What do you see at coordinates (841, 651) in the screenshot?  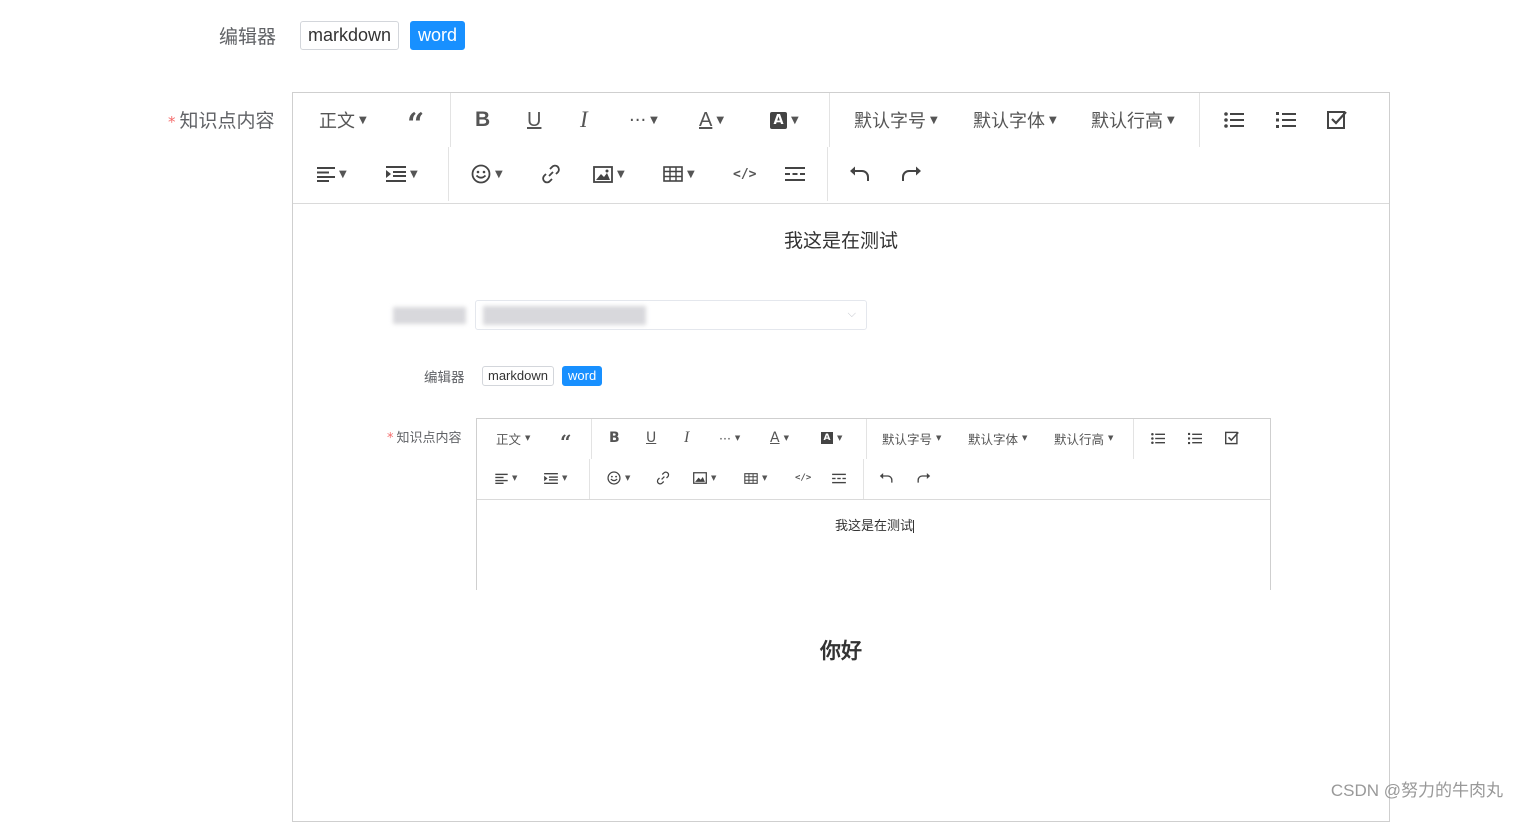 I see `content-heading: 你好` at bounding box center [841, 651].